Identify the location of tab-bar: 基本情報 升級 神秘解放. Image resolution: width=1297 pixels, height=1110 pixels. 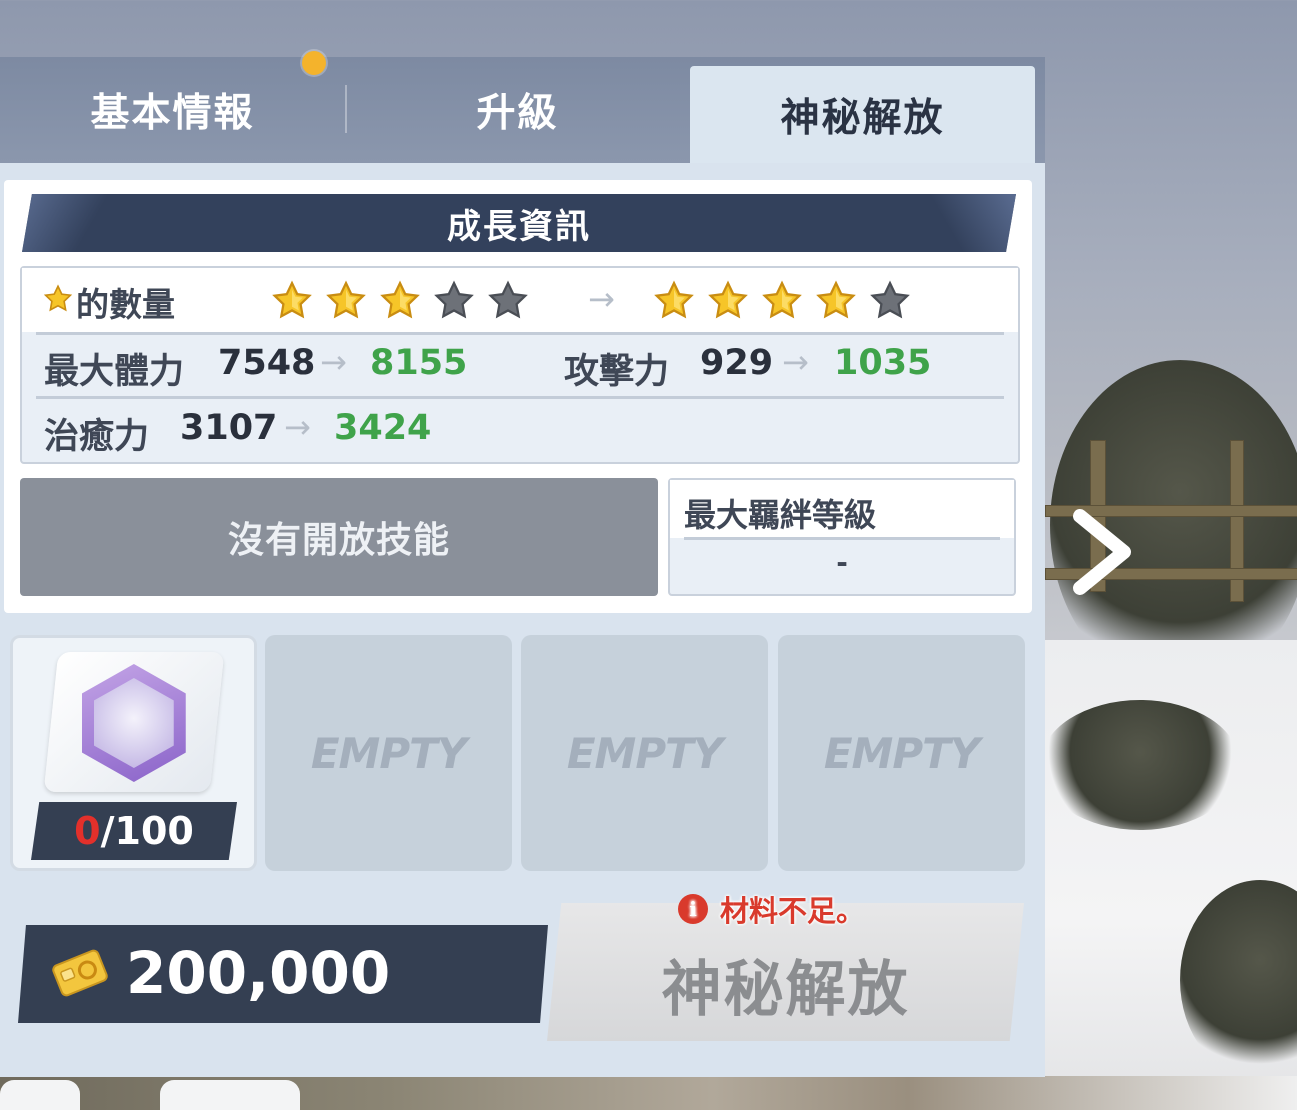
(522, 107).